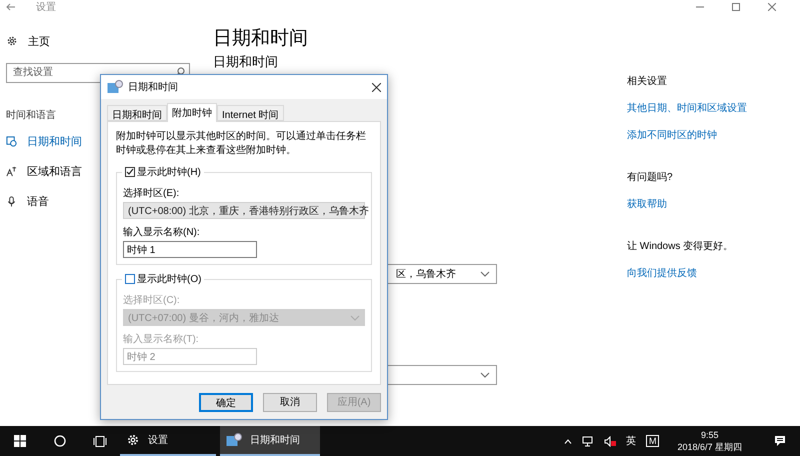 Image resolution: width=800 pixels, height=456 pixels. Describe the element at coordinates (46, 7) in the screenshot. I see `window-title: 设置` at that location.